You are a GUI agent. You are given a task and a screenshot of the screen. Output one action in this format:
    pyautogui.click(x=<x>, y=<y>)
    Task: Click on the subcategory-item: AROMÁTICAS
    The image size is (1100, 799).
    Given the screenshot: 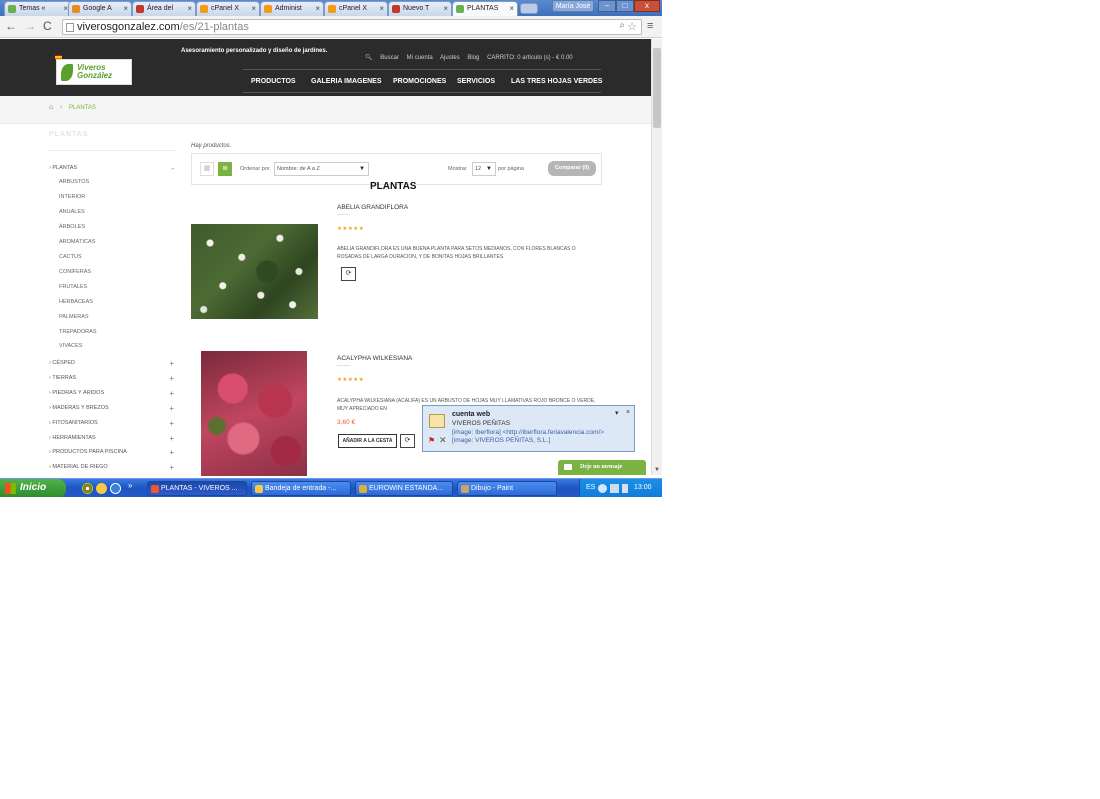 What is the action you would take?
    pyautogui.click(x=77, y=242)
    